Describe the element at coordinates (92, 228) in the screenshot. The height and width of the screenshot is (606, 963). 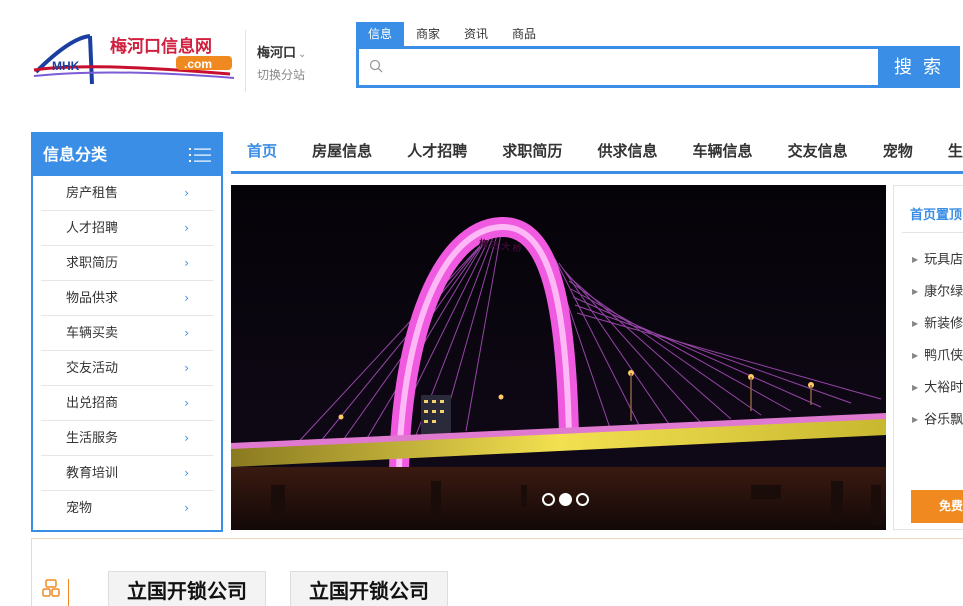
I see `category-item-label: 人才招聘` at that location.